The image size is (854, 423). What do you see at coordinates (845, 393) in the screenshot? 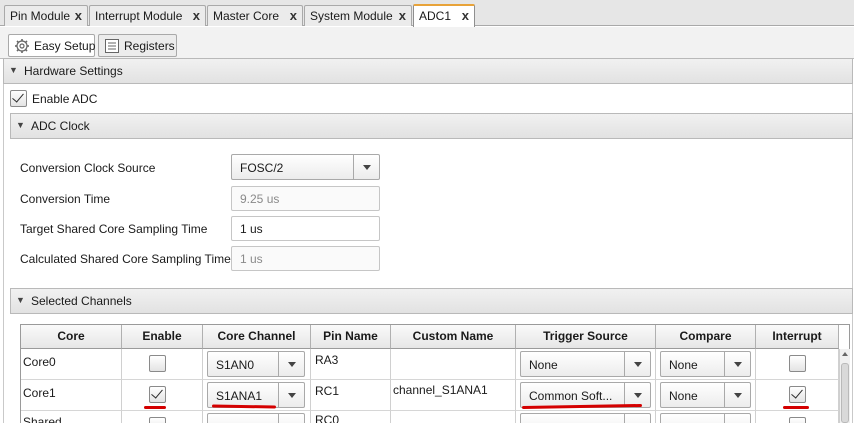
I see `scroll-thumb` at bounding box center [845, 393].